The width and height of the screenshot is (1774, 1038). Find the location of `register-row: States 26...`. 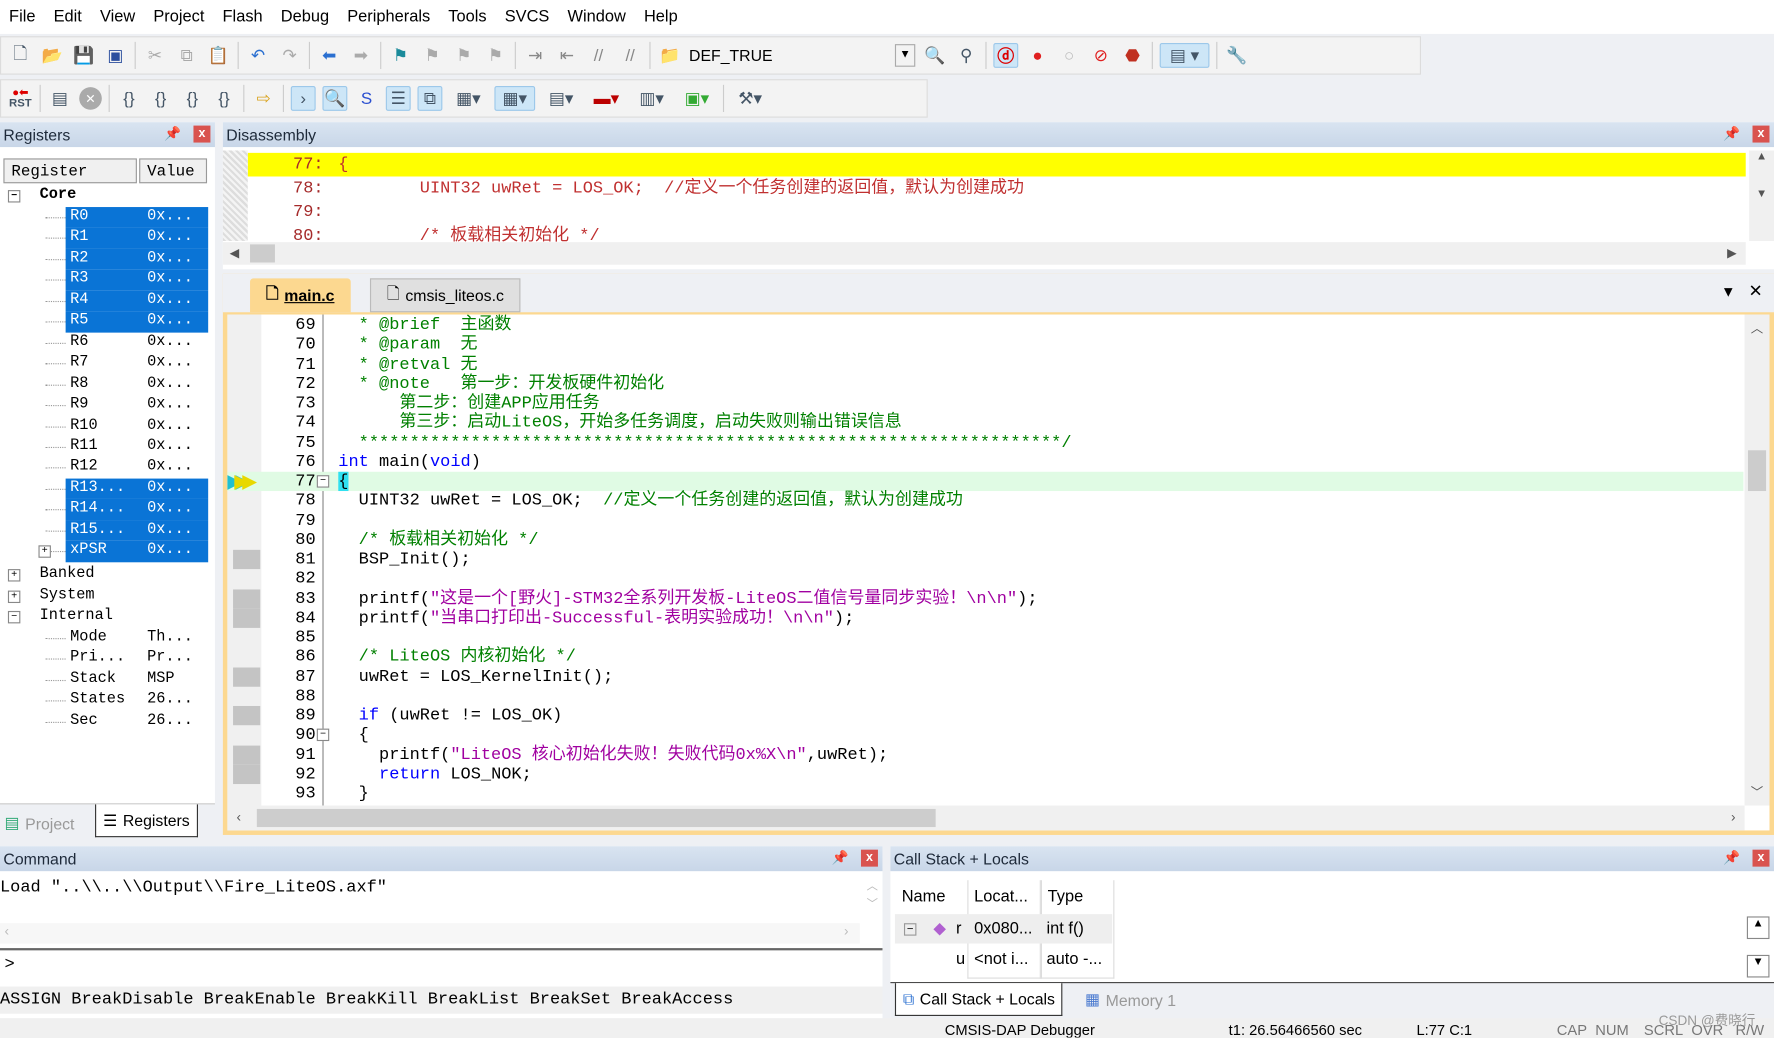

register-row: States 26... is located at coordinates (107, 701).